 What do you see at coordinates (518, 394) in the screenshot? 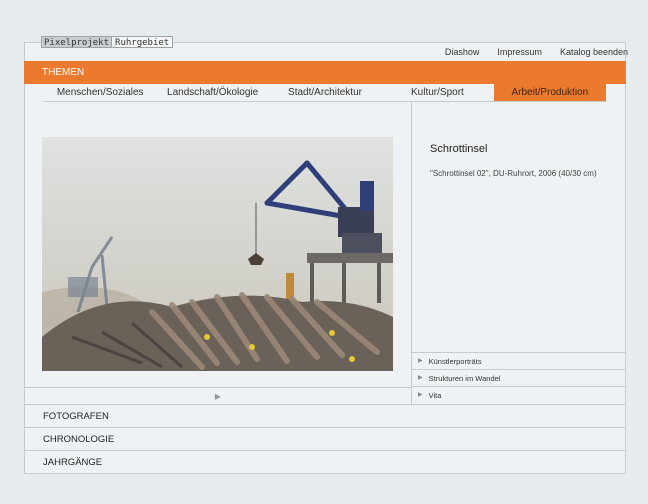
I see `sublink-vita: ▶ Vita` at bounding box center [518, 394].